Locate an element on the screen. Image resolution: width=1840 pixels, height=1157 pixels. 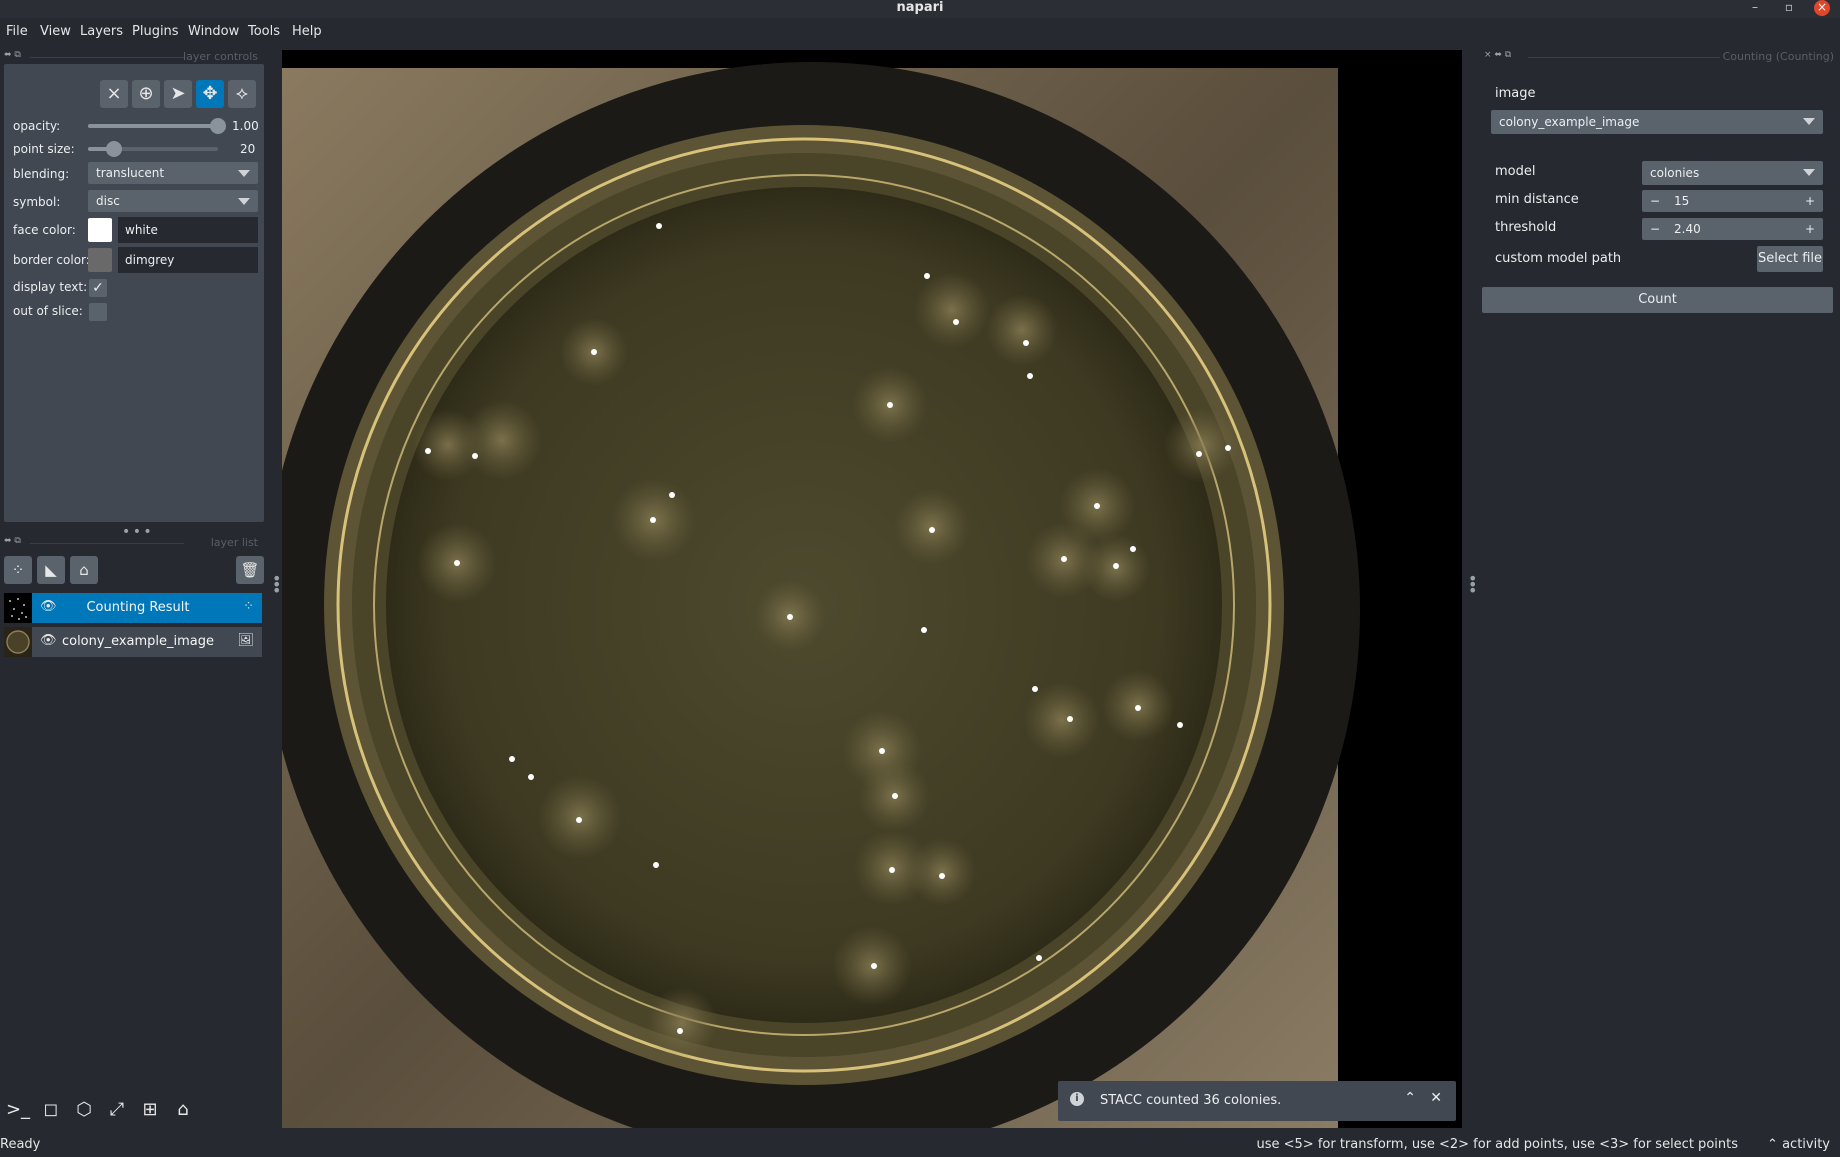
counting-panel-title: Counting (Counting) is located at coordinates (1778, 56).